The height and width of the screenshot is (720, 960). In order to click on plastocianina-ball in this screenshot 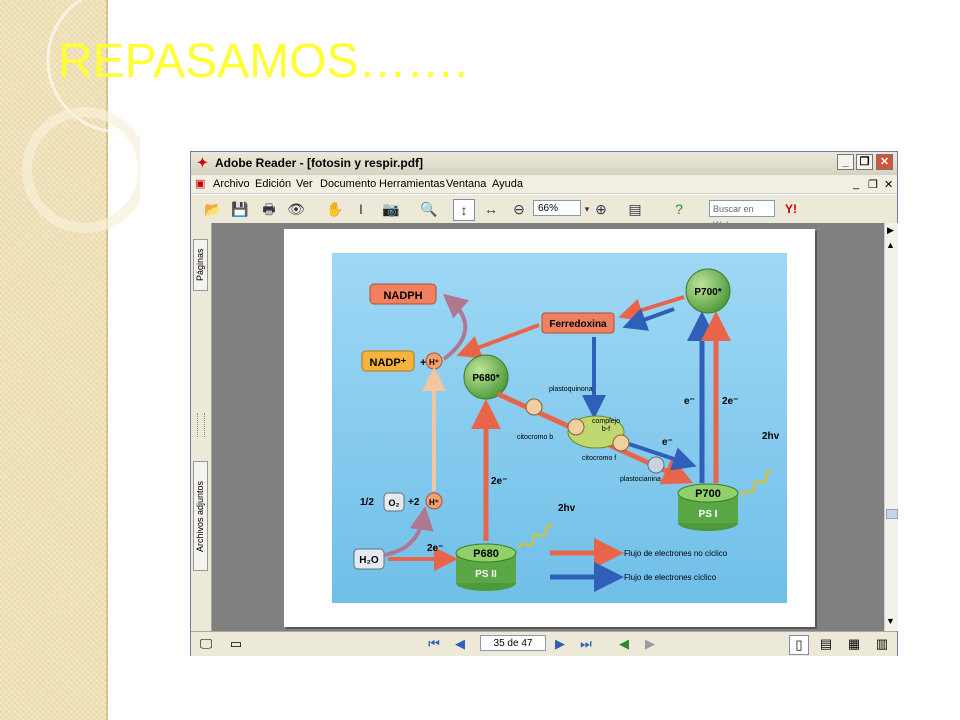, I will do `click(656, 465)`.